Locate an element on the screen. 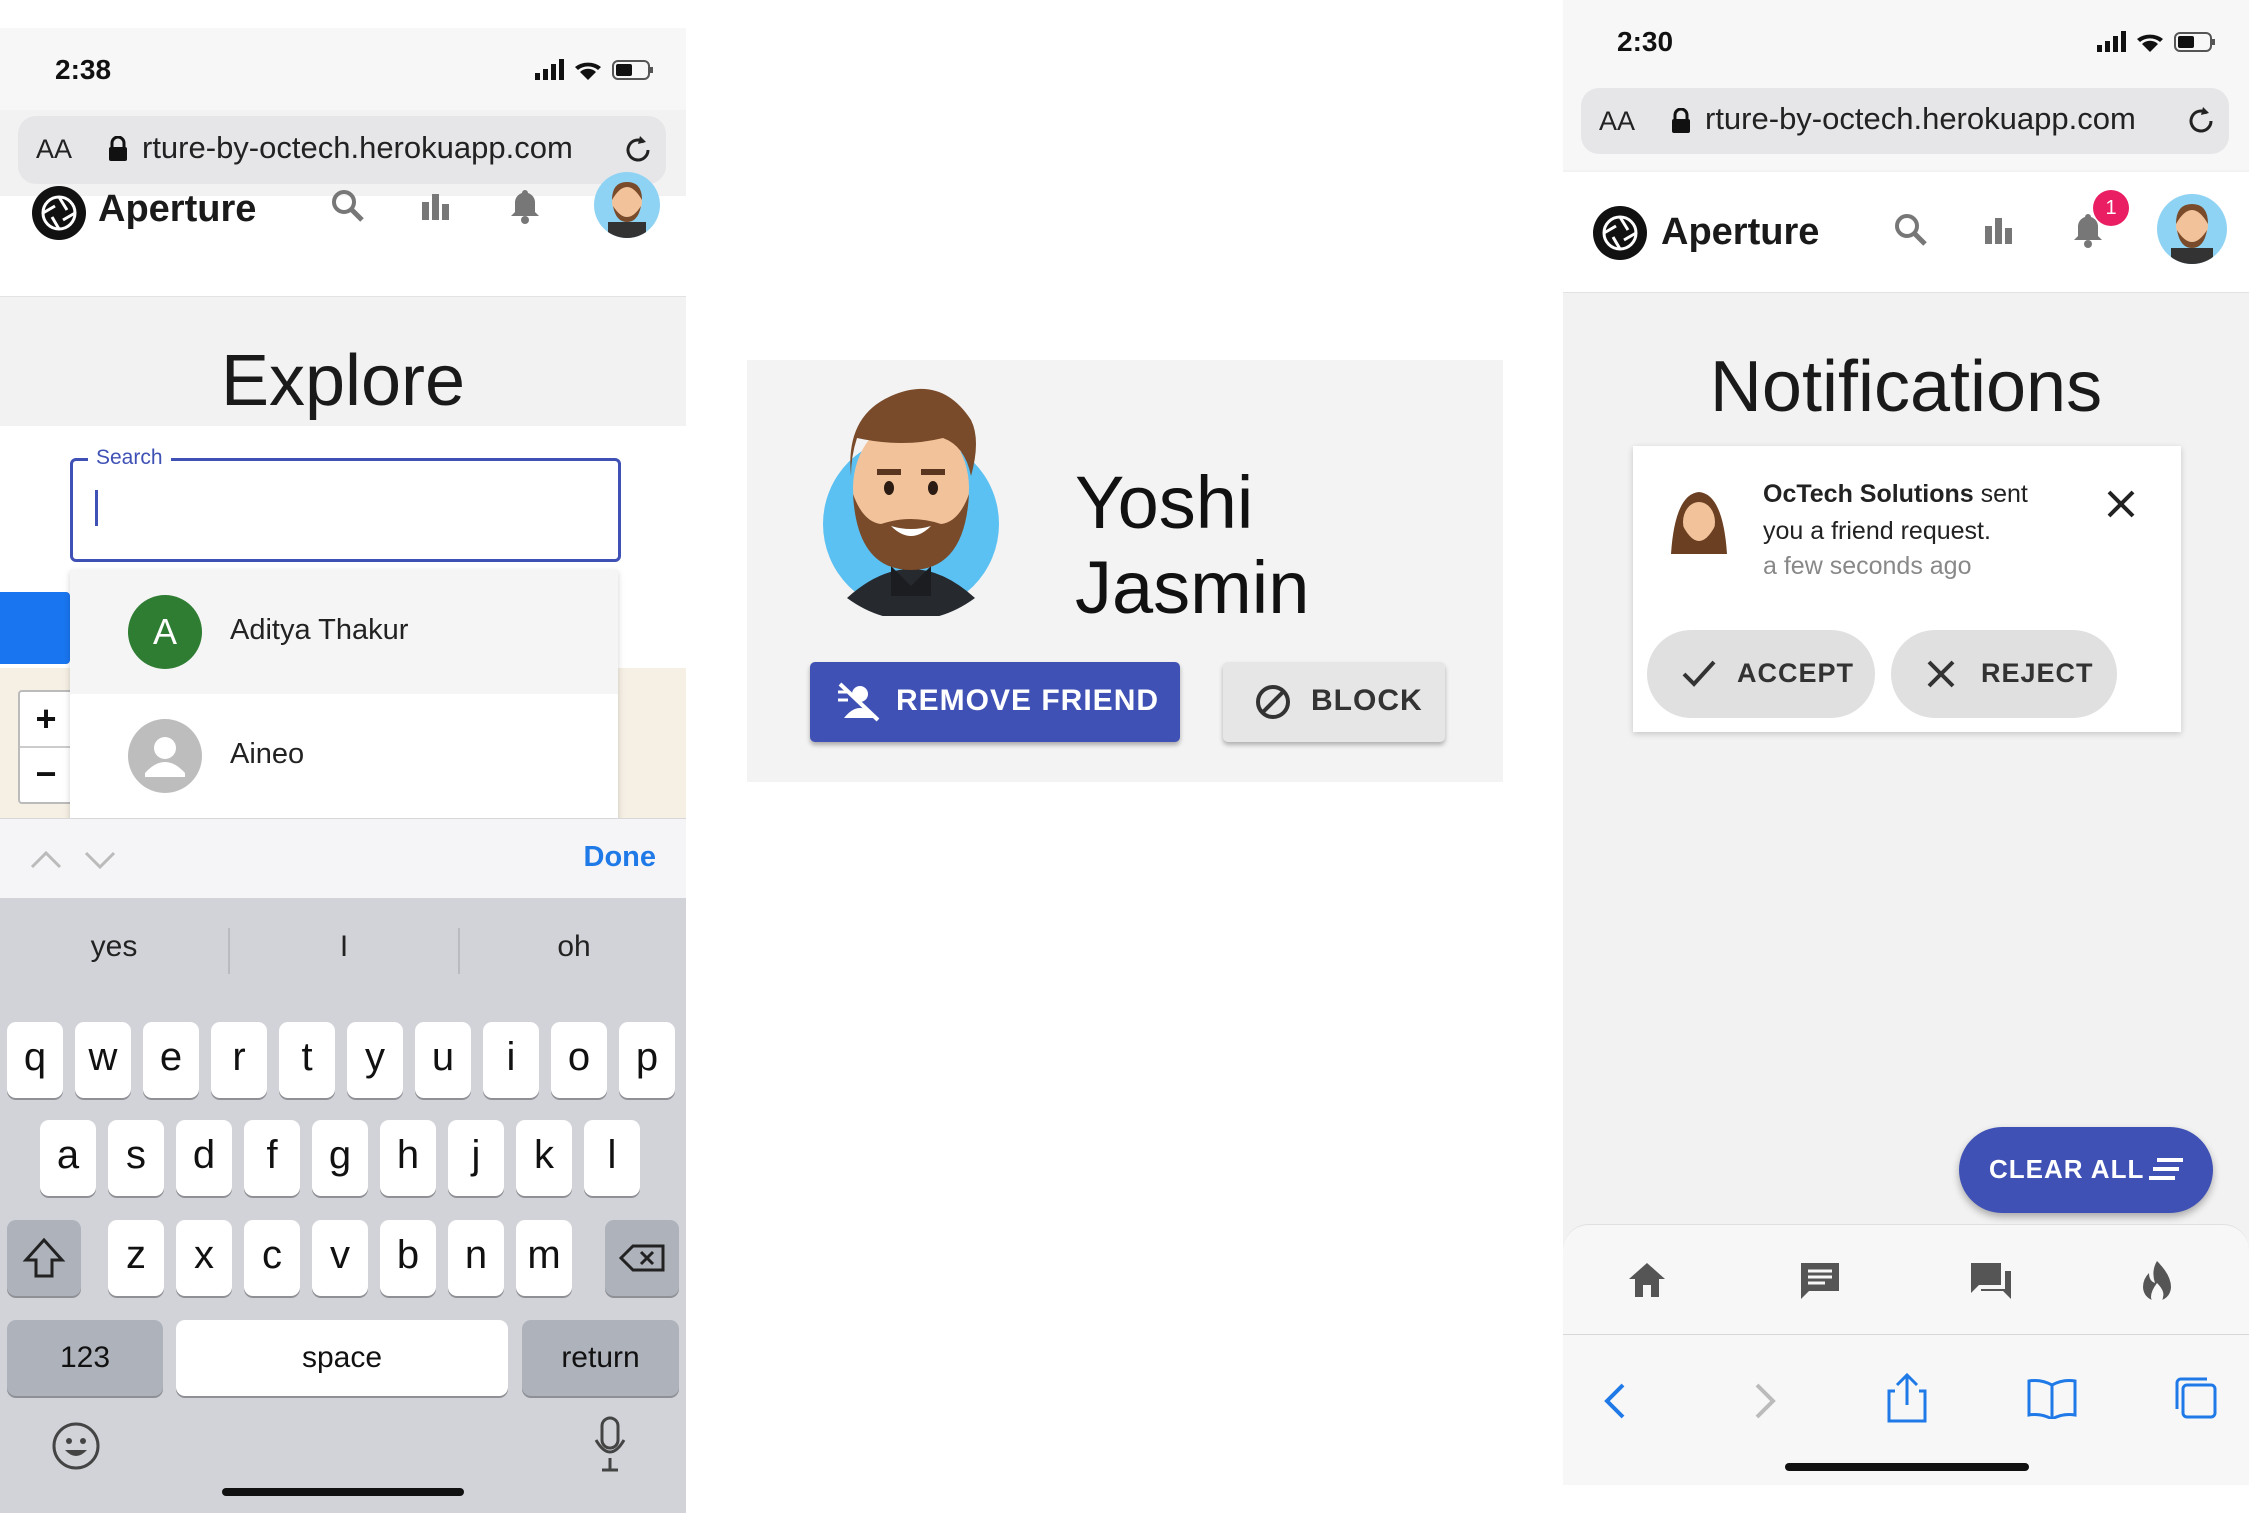  key-o: o is located at coordinates (579, 1060).